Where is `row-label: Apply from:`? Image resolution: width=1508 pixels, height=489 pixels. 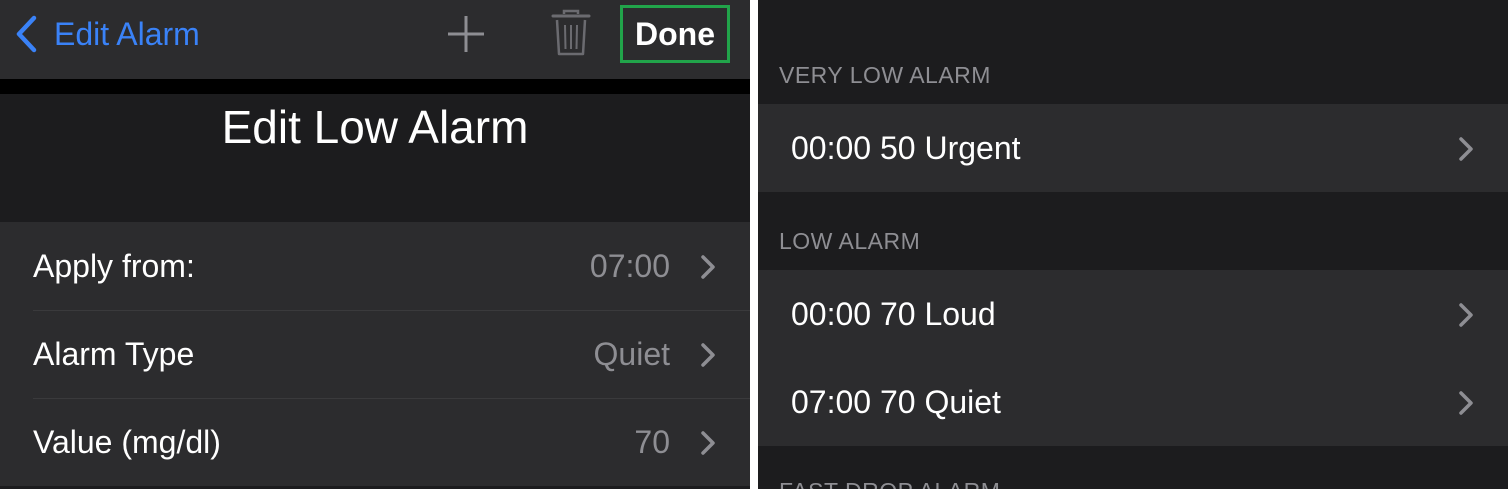 row-label: Apply from: is located at coordinates (114, 266).